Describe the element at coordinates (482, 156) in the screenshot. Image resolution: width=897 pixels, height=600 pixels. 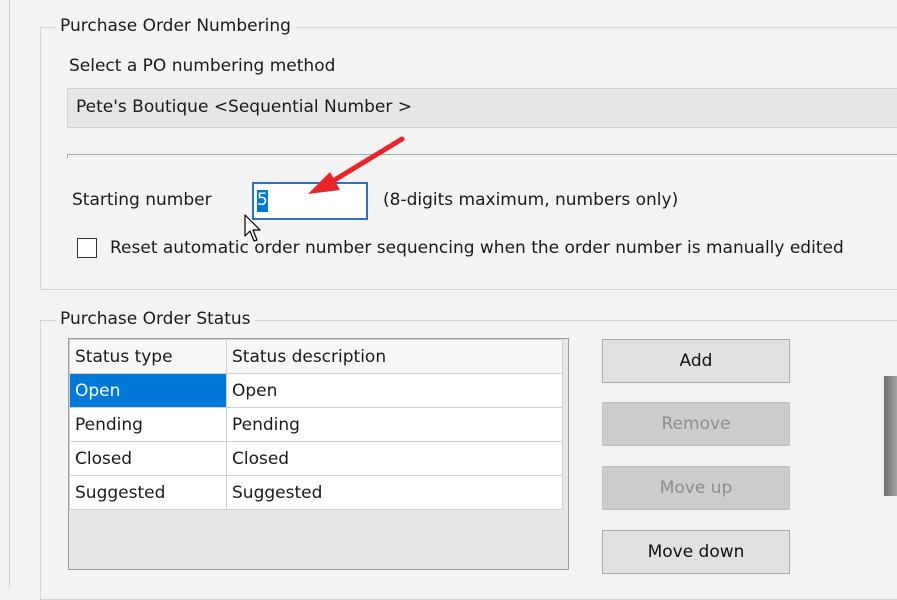
I see `section-divider` at that location.